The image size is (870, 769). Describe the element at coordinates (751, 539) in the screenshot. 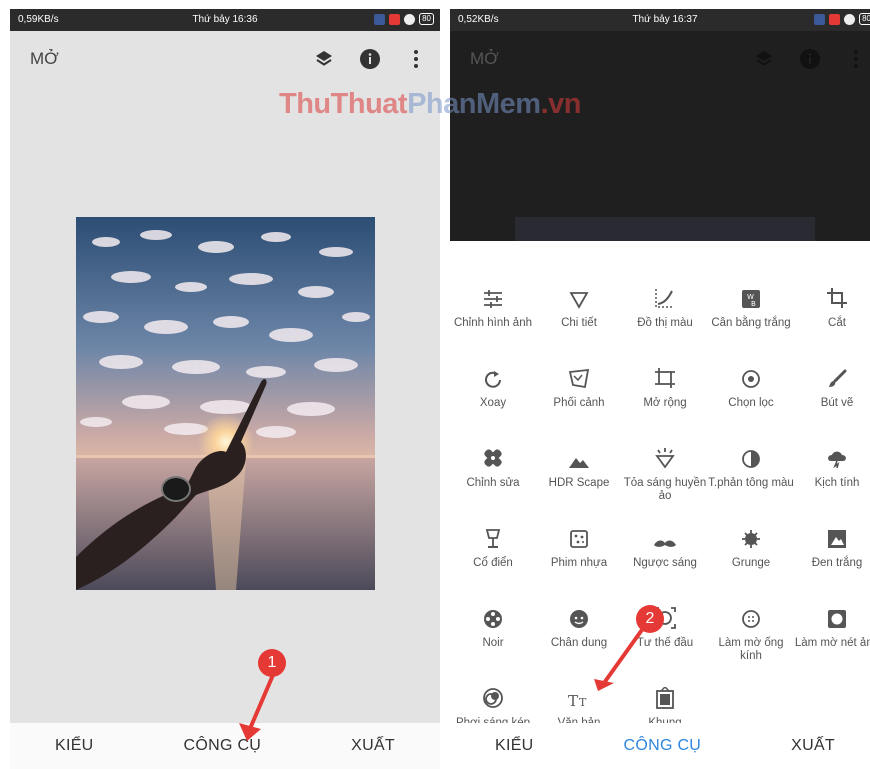

I see `grunge-icon` at that location.